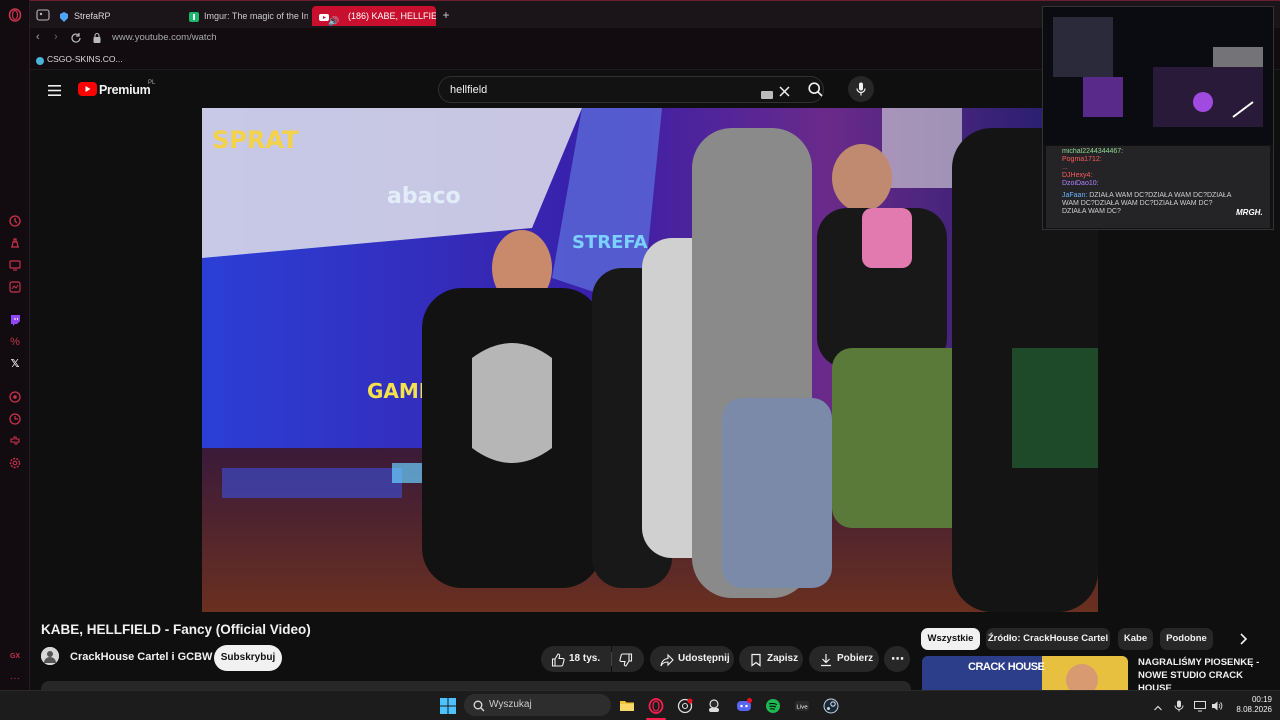 This screenshot has width=1280, height=720. I want to click on like-button: 18 tys., so click(576, 659).